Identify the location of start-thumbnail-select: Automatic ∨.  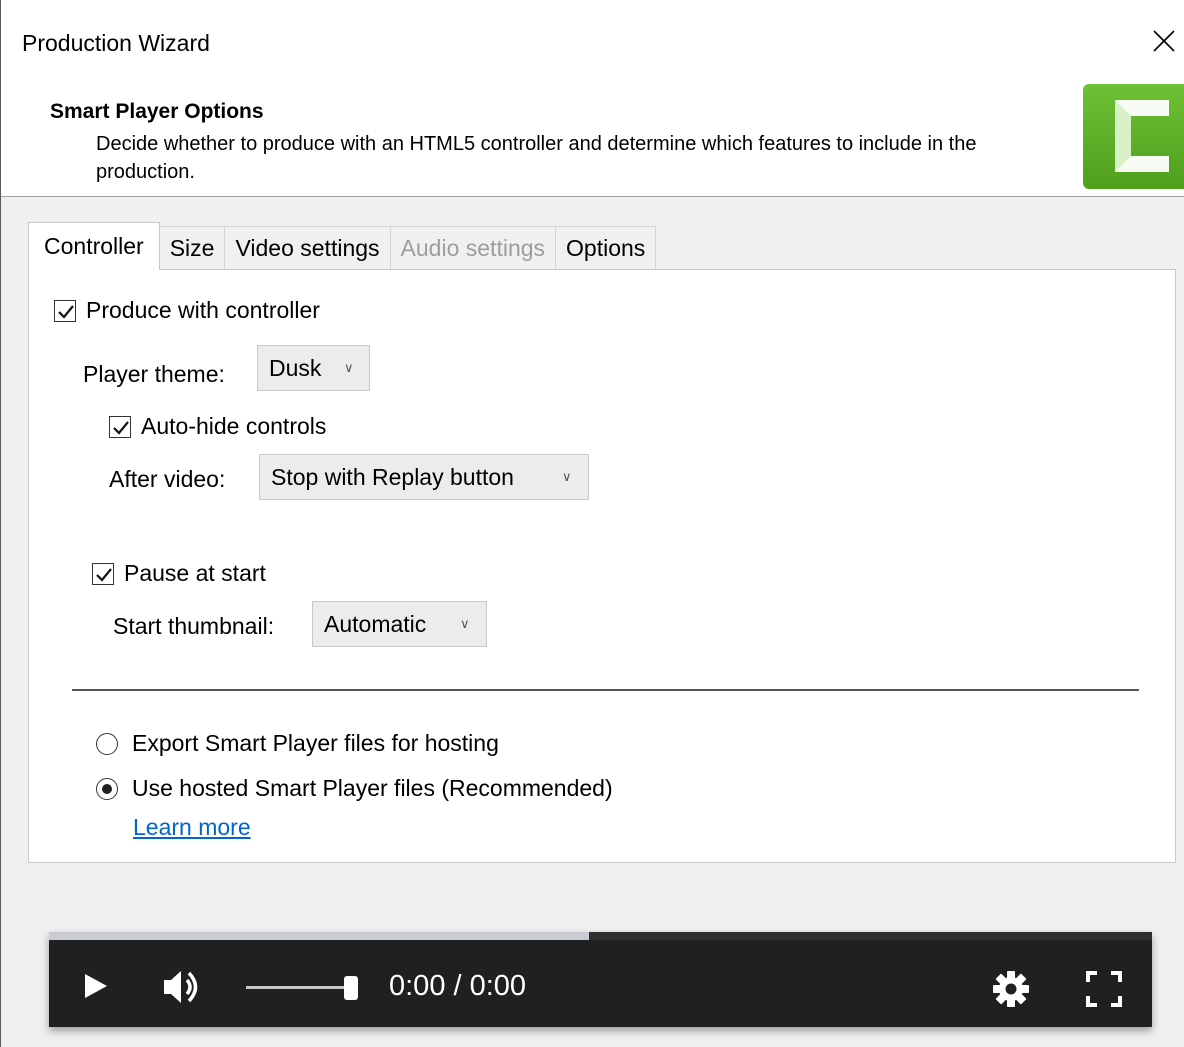
(399, 624).